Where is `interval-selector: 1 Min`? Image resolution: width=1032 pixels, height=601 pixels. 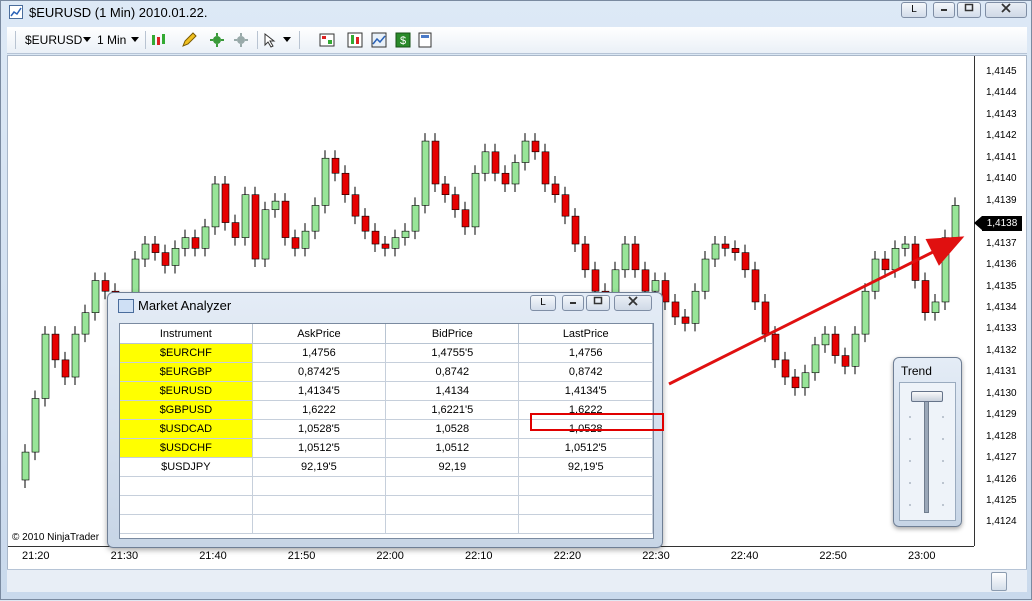
interval-selector: 1 Min is located at coordinates (111, 40).